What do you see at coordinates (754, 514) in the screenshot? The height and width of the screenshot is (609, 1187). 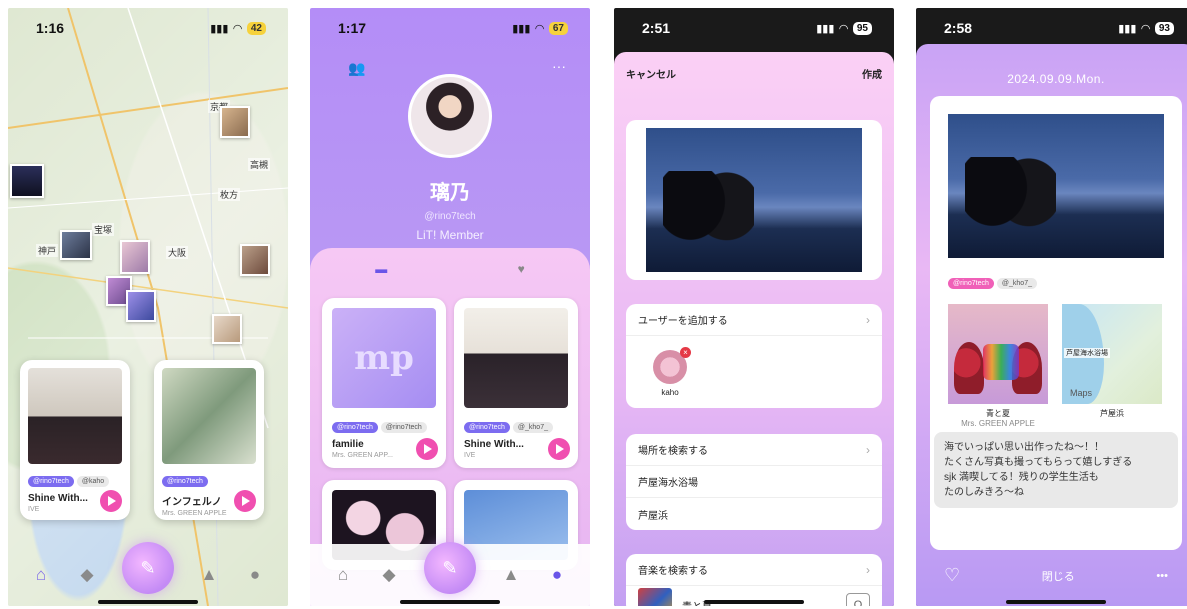 I see `place-option: 芦屋浜` at bounding box center [754, 514].